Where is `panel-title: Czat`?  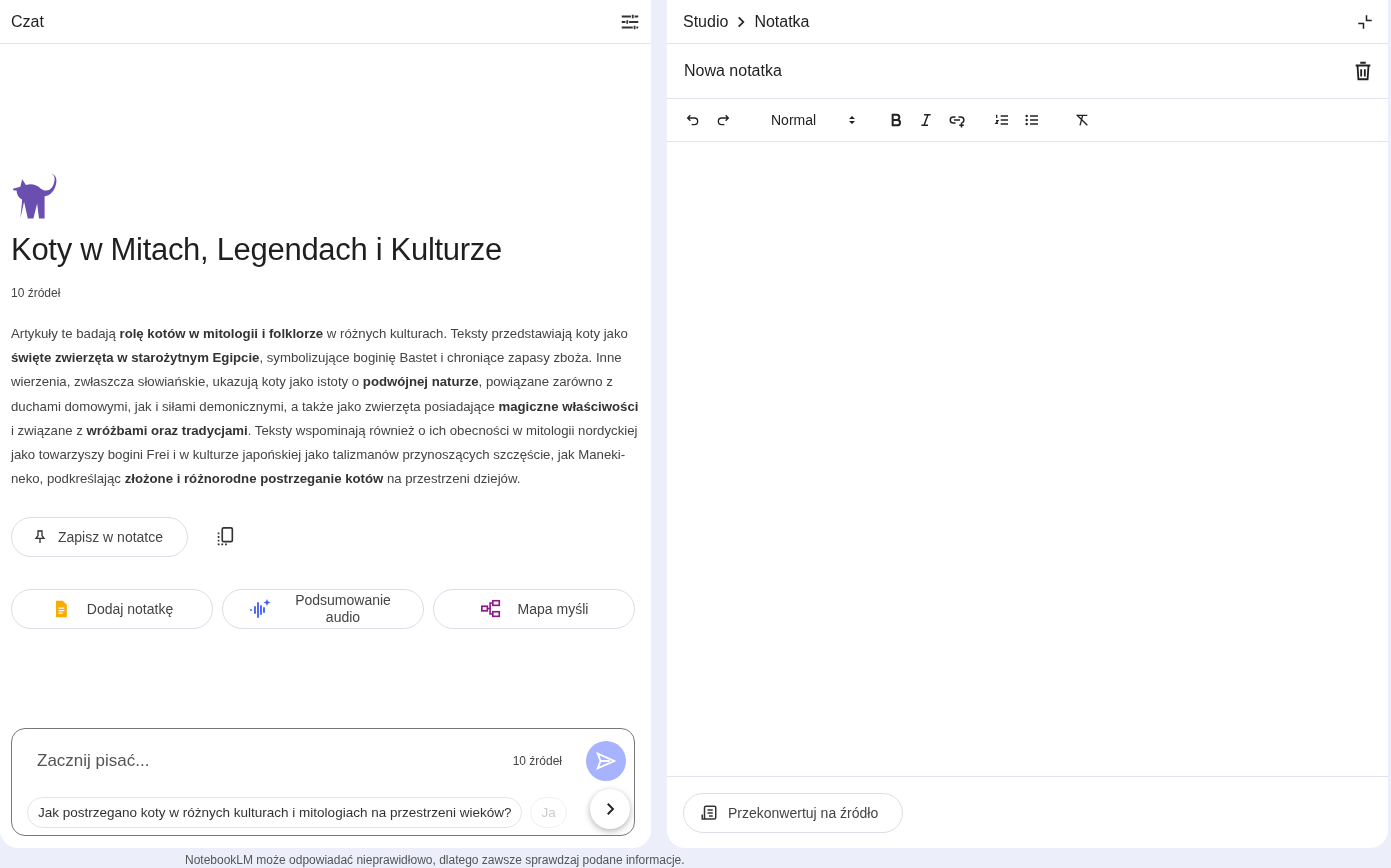
panel-title: Czat is located at coordinates (27, 21).